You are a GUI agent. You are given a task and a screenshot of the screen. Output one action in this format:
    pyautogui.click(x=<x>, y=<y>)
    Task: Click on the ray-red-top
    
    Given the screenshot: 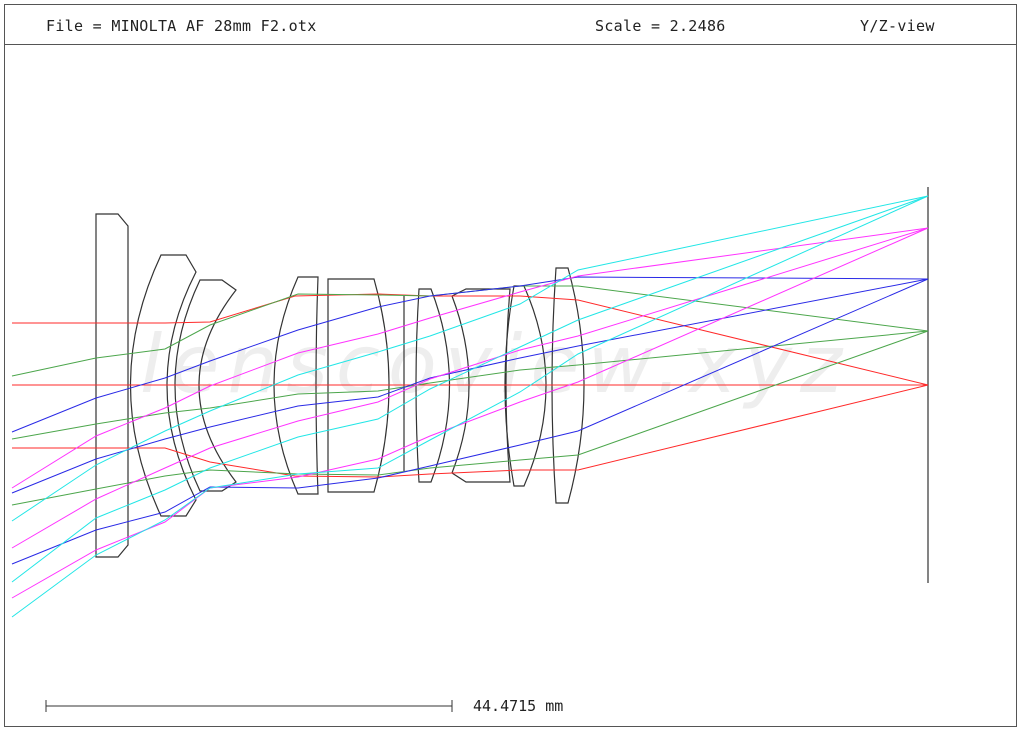 What is the action you would take?
    pyautogui.click(x=470, y=339)
    